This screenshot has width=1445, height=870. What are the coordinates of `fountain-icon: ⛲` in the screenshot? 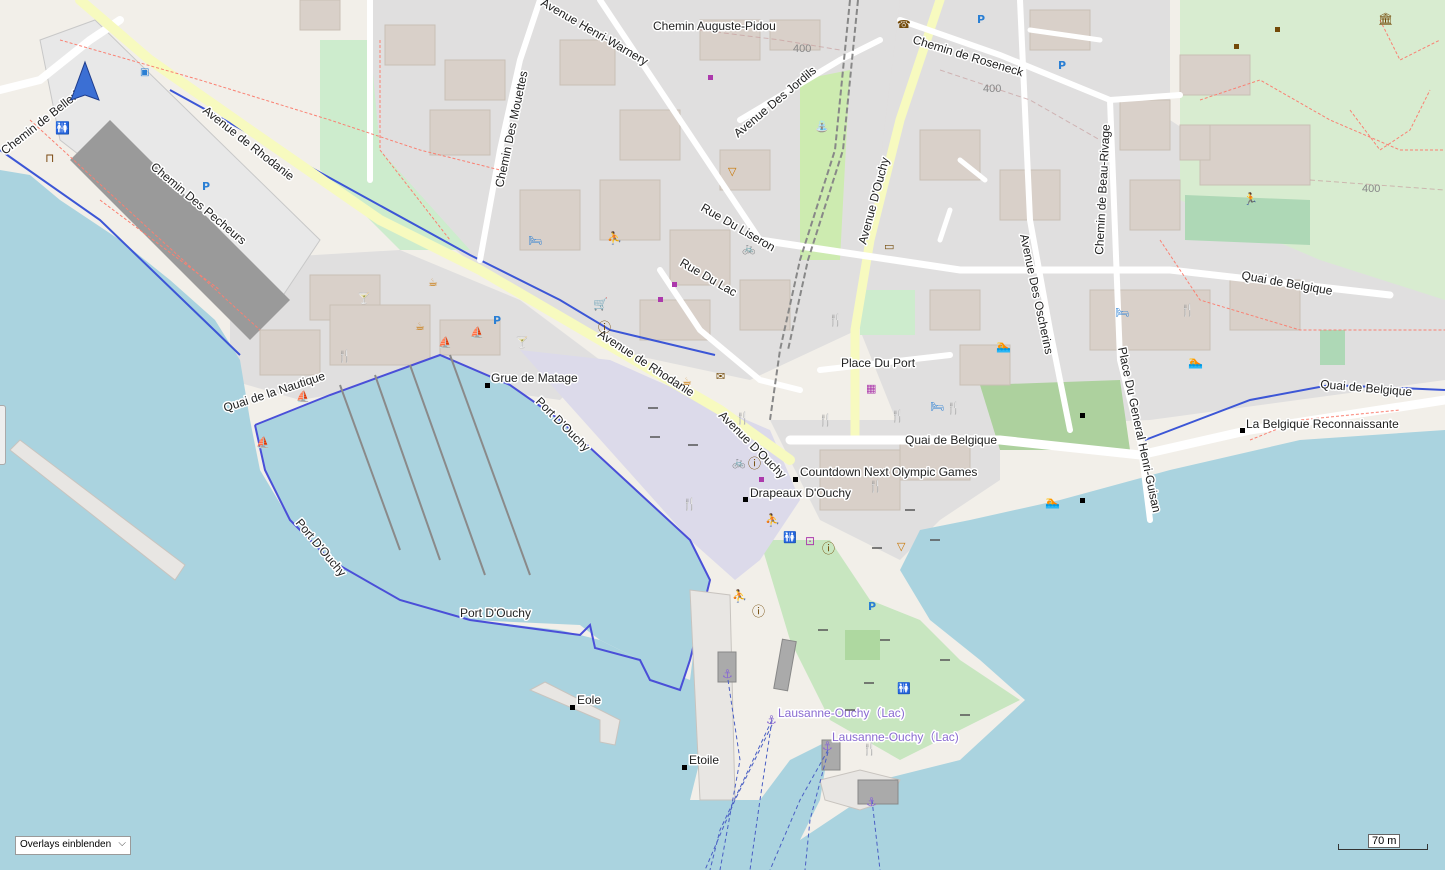 It's located at (822, 126).